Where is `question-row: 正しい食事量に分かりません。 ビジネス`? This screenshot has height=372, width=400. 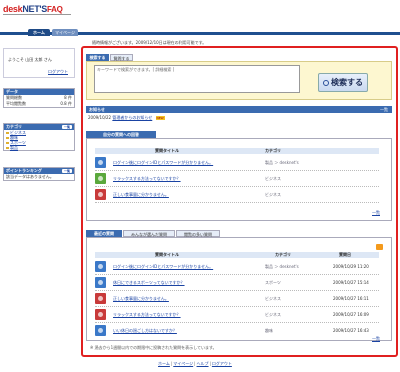
question-row: 正しい食事量に分かりません。 ビジネス is located at coordinates (237, 195).